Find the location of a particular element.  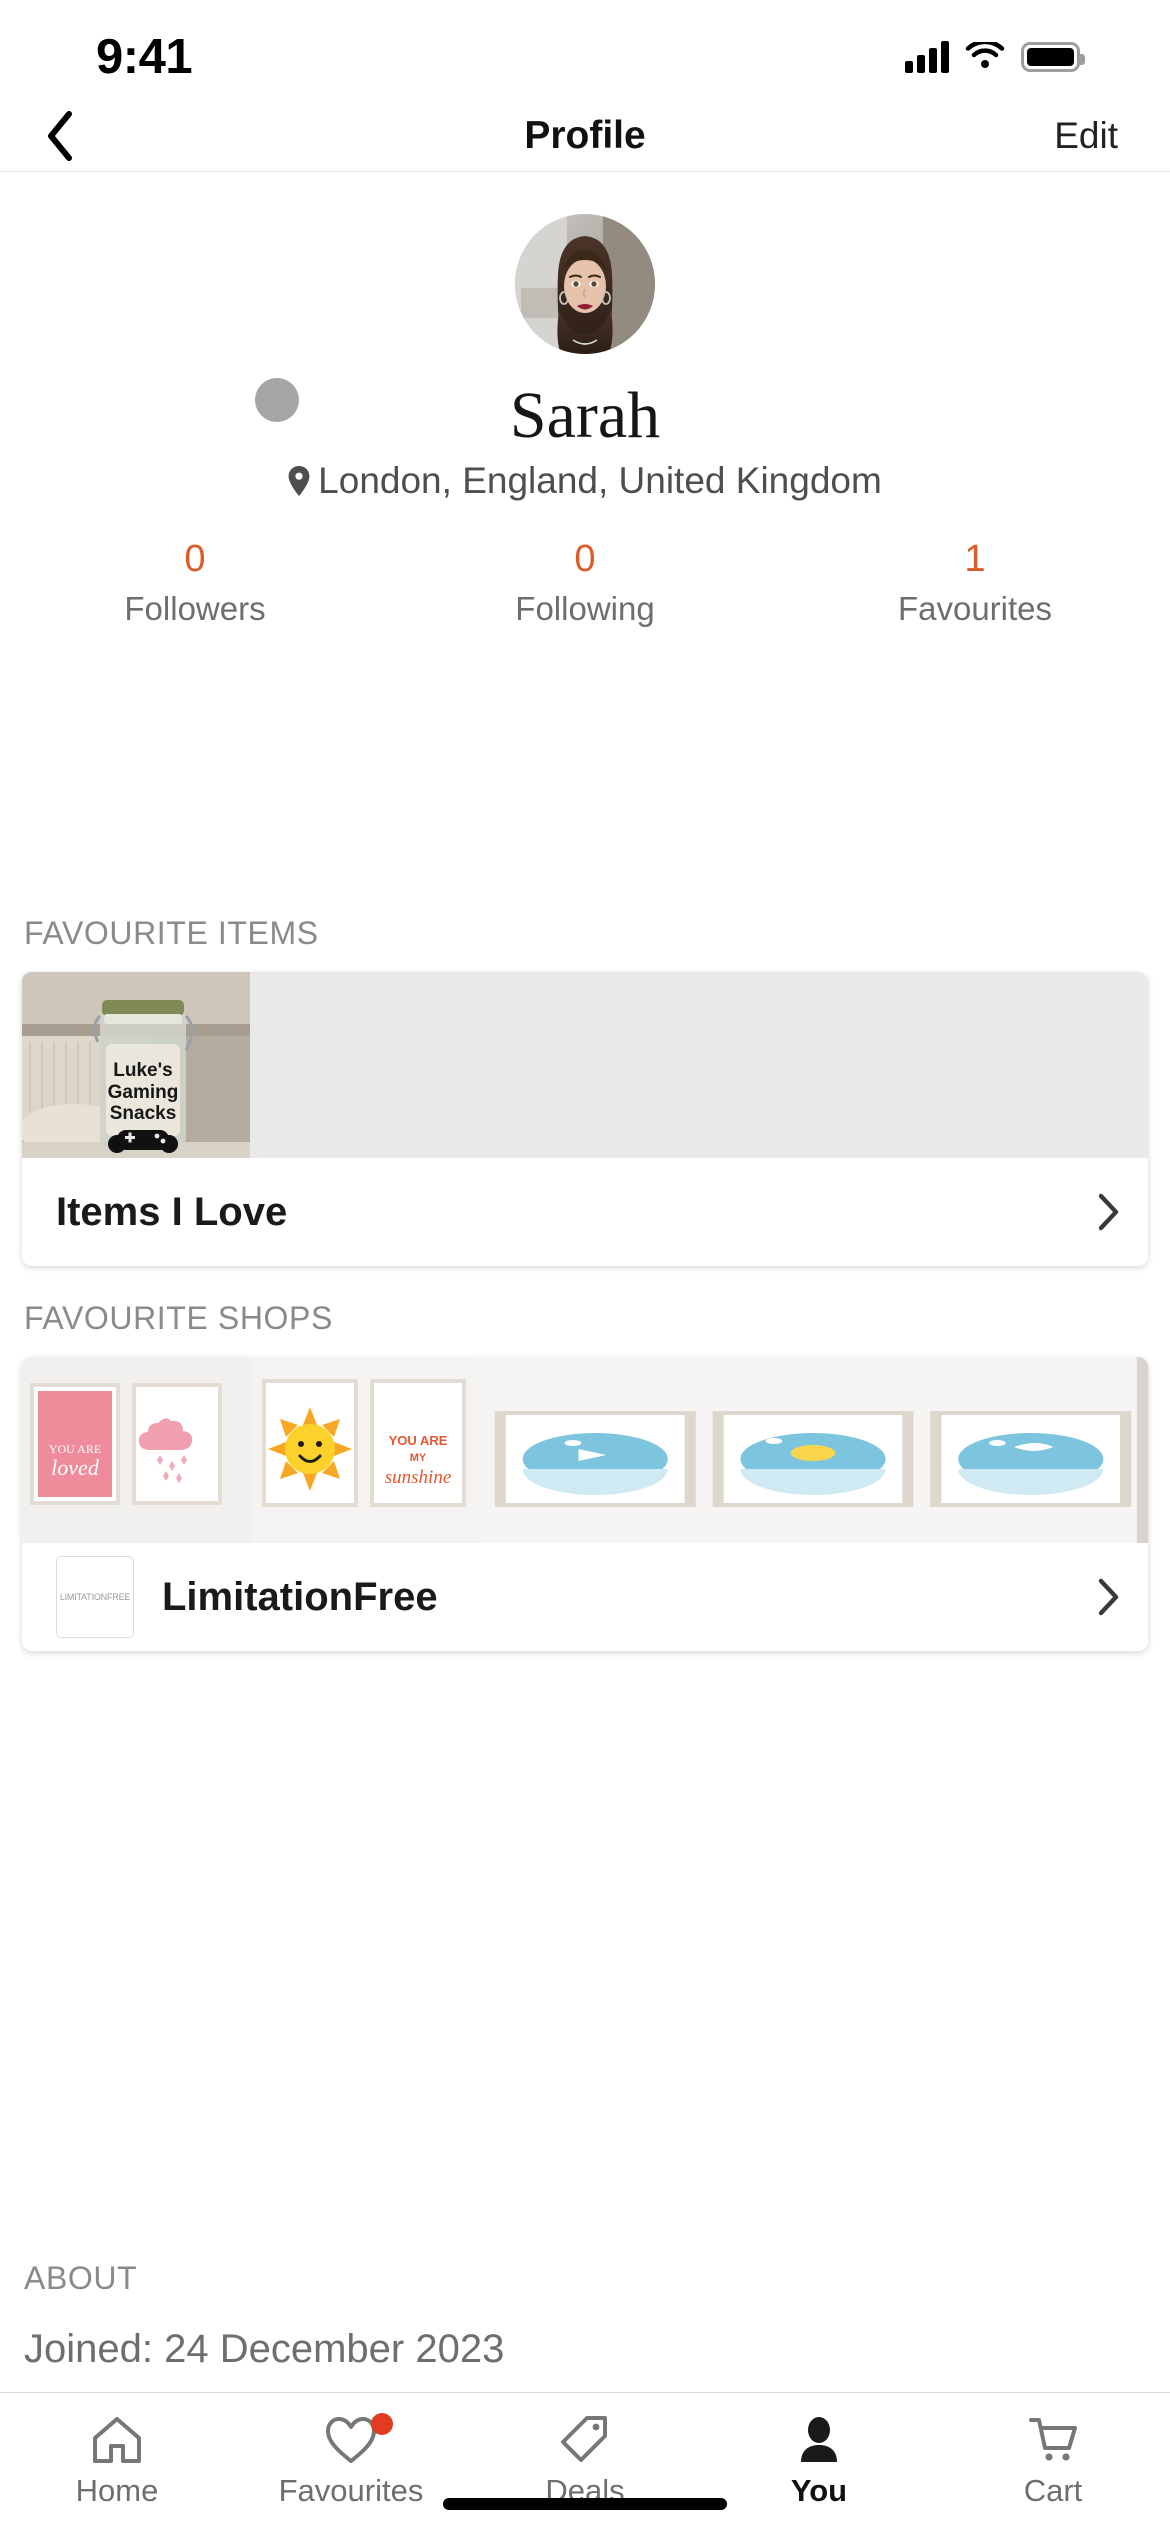

tab-bar: Home Favourites Deals You Cart is located at coordinates (585, 2462).